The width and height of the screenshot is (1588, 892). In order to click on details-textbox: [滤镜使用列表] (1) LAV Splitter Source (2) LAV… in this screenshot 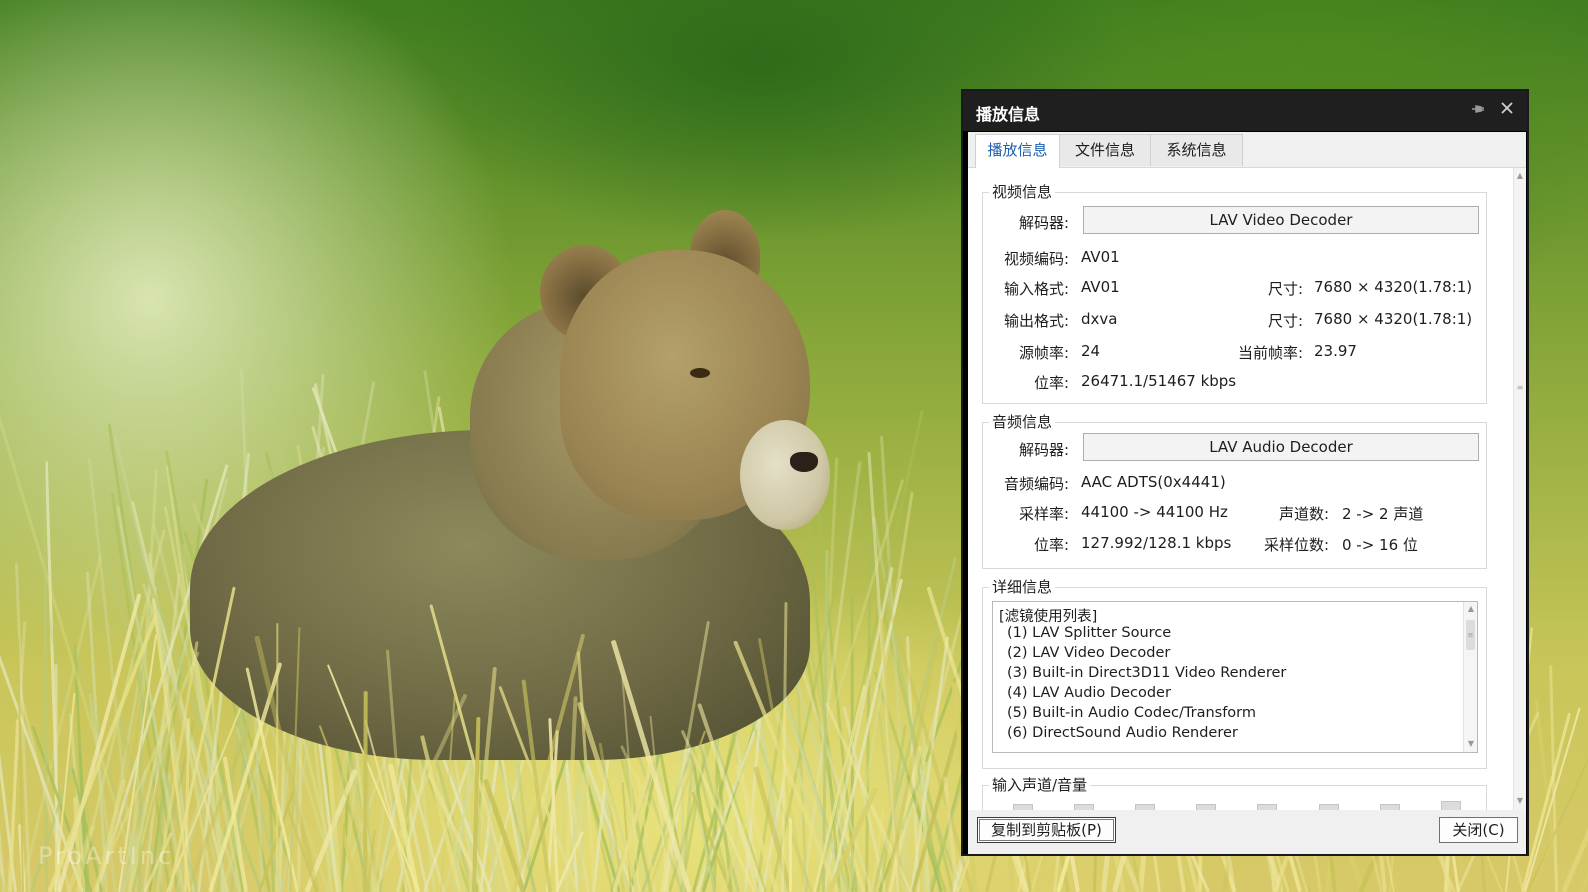, I will do `click(1235, 677)`.